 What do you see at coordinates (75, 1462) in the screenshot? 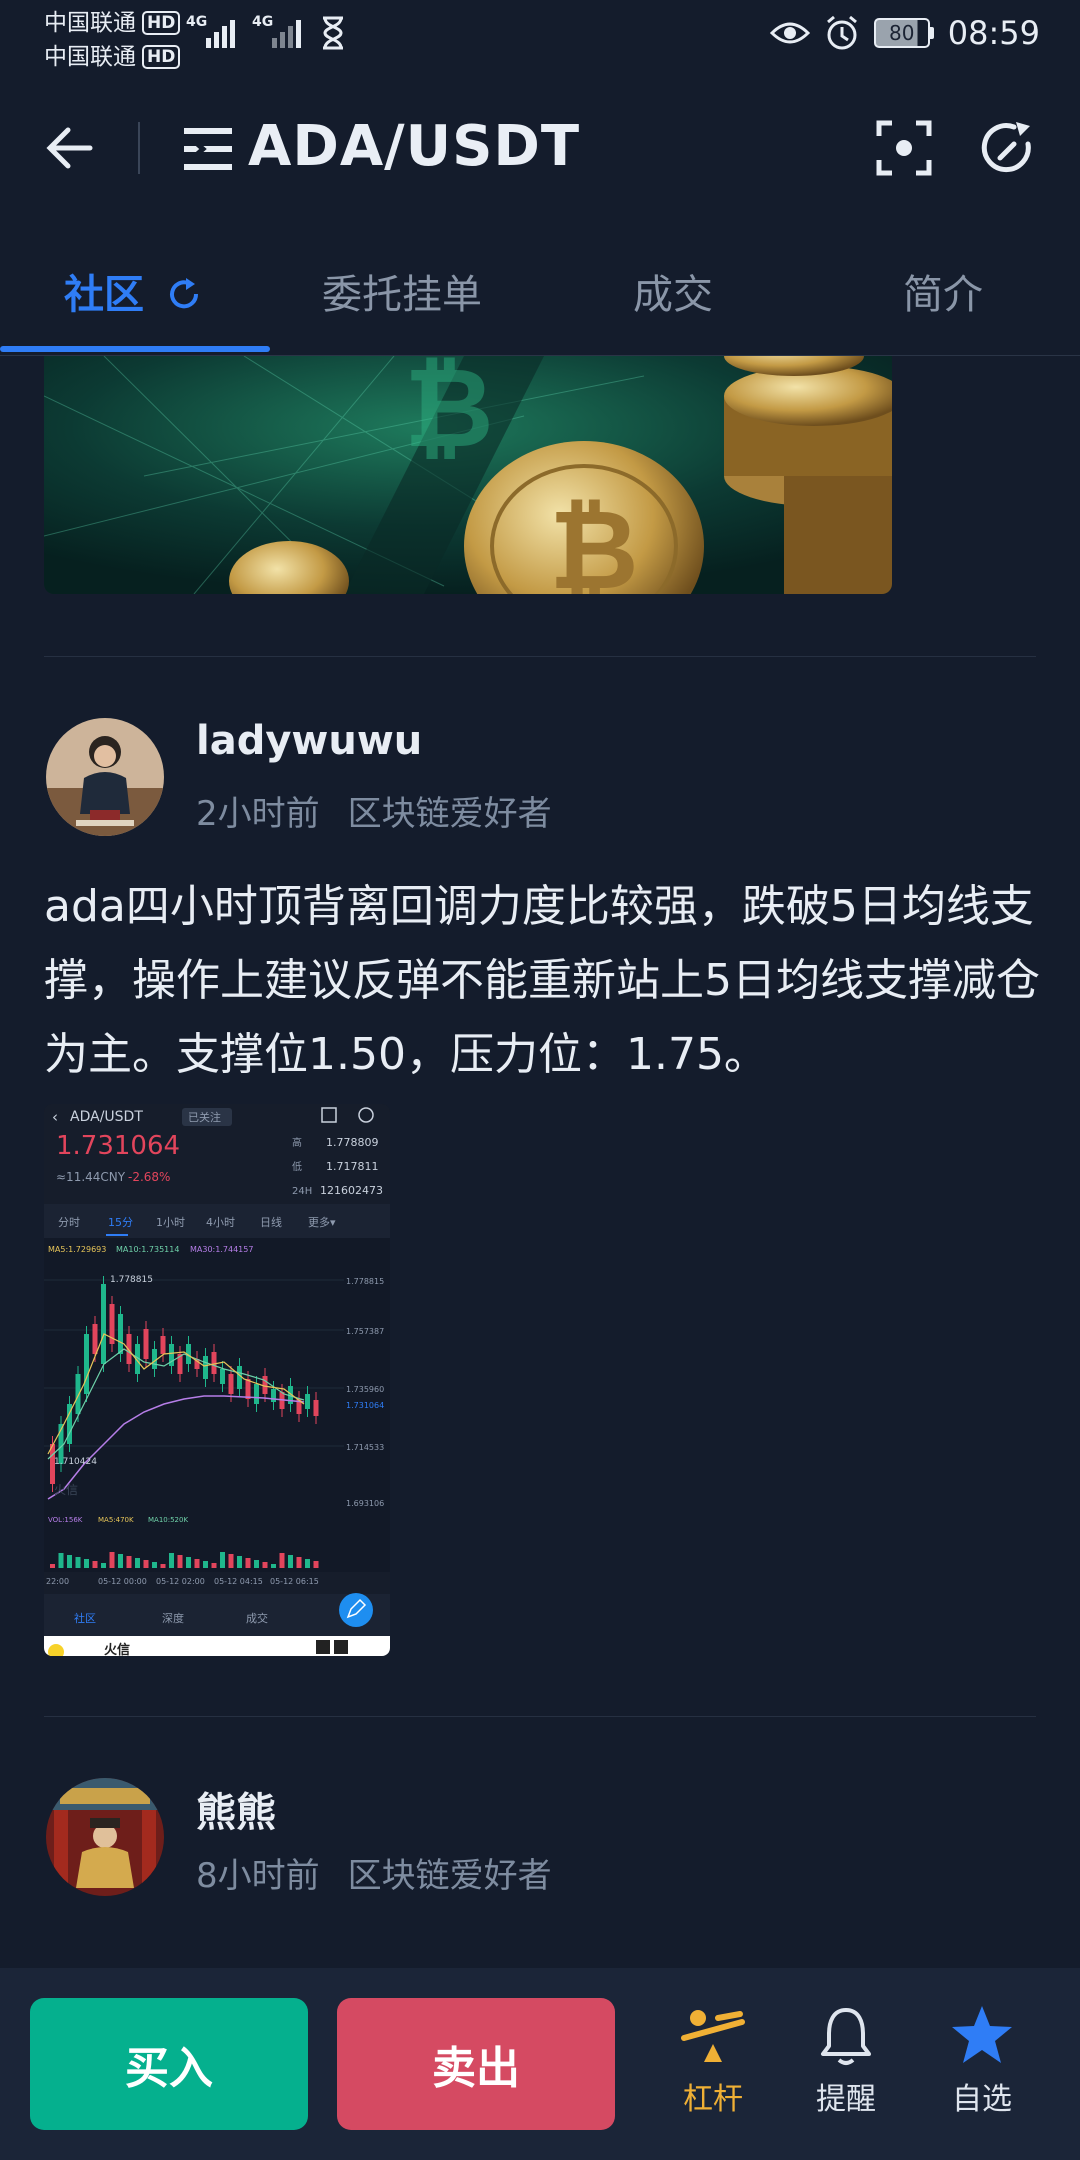
I see `svg-text: 1.710424` at bounding box center [75, 1462].